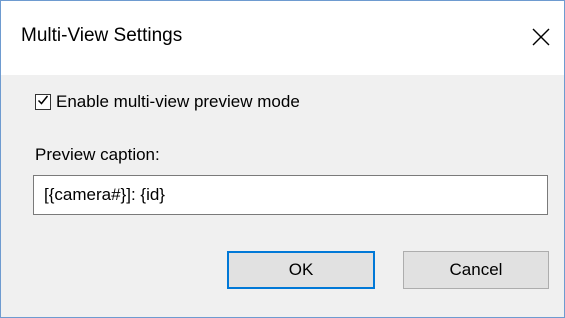 The height and width of the screenshot is (318, 565). I want to click on checkmark-icon, so click(43, 102).